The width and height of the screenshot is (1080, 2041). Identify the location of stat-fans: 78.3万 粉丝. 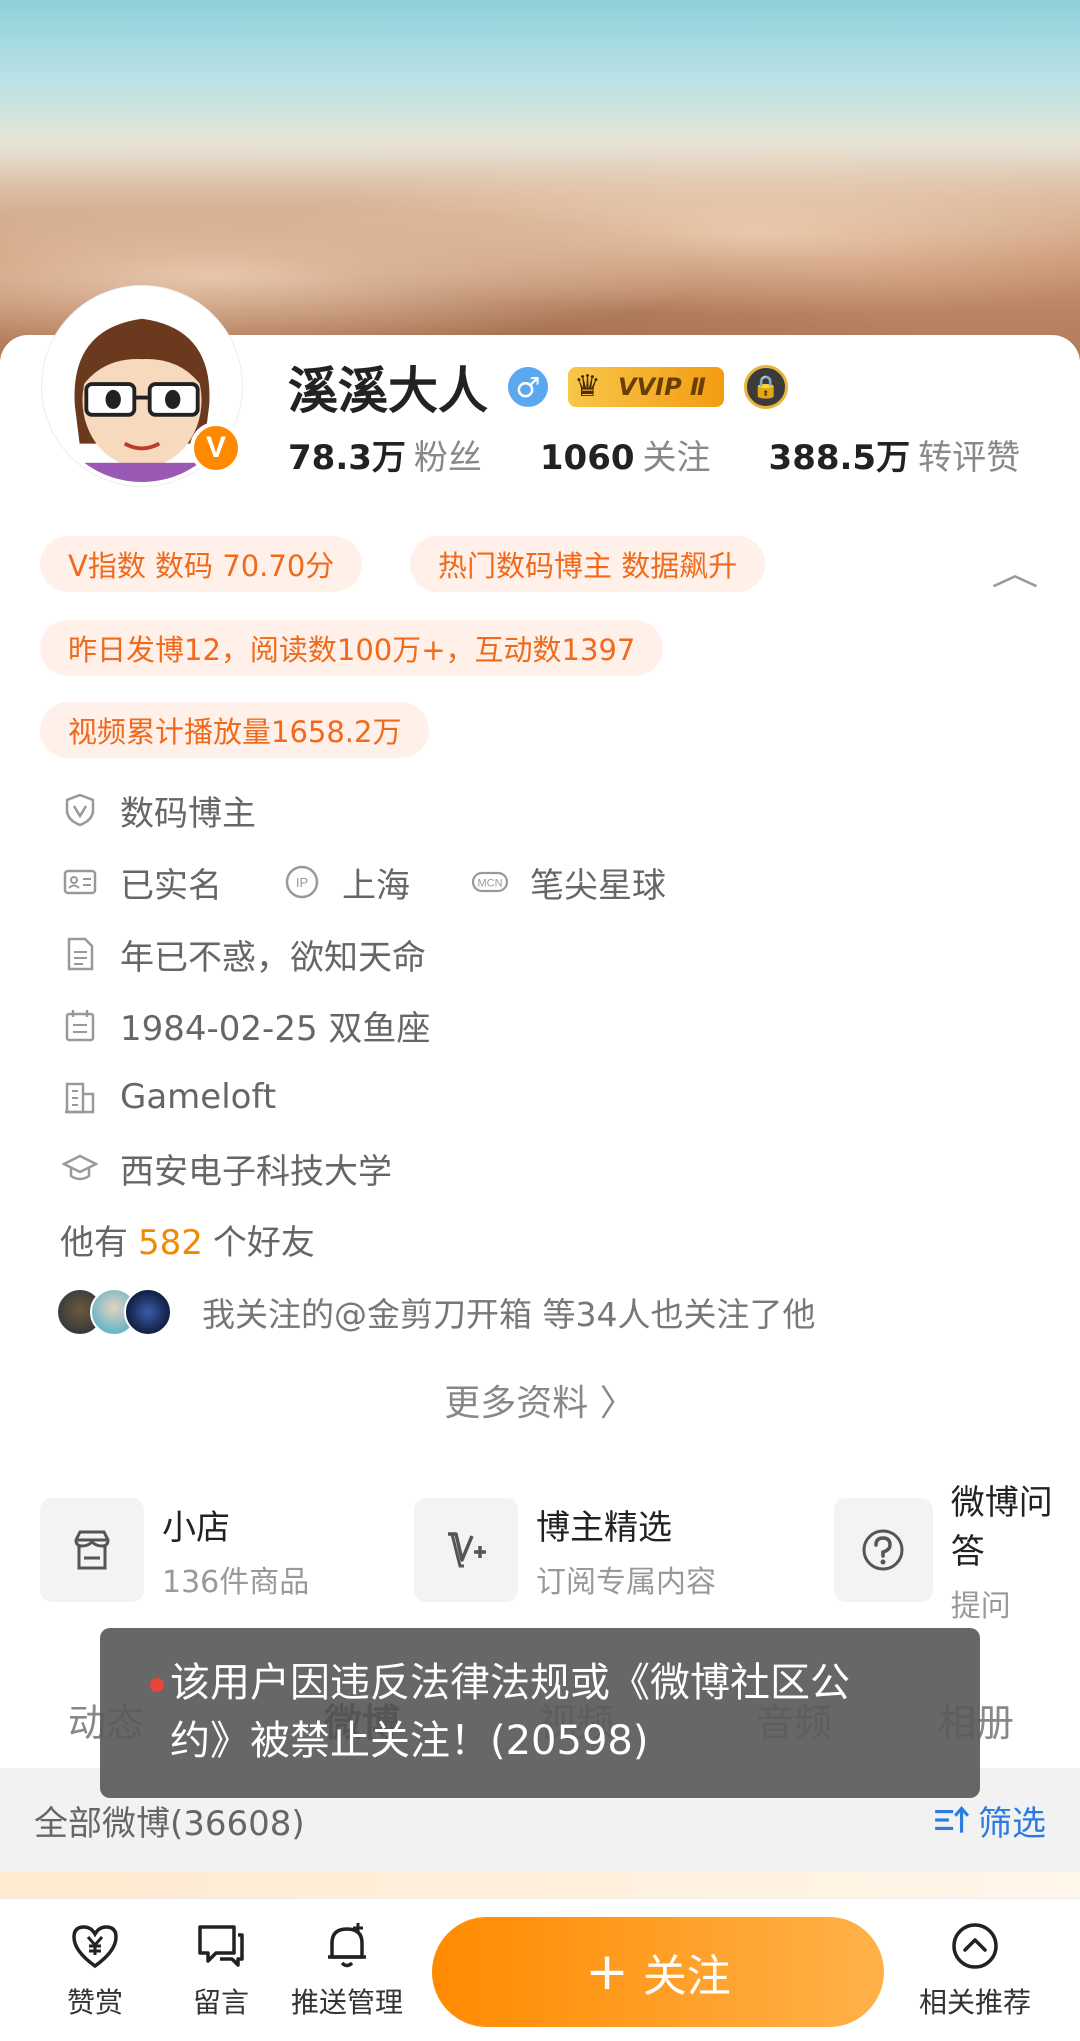
(385, 454).